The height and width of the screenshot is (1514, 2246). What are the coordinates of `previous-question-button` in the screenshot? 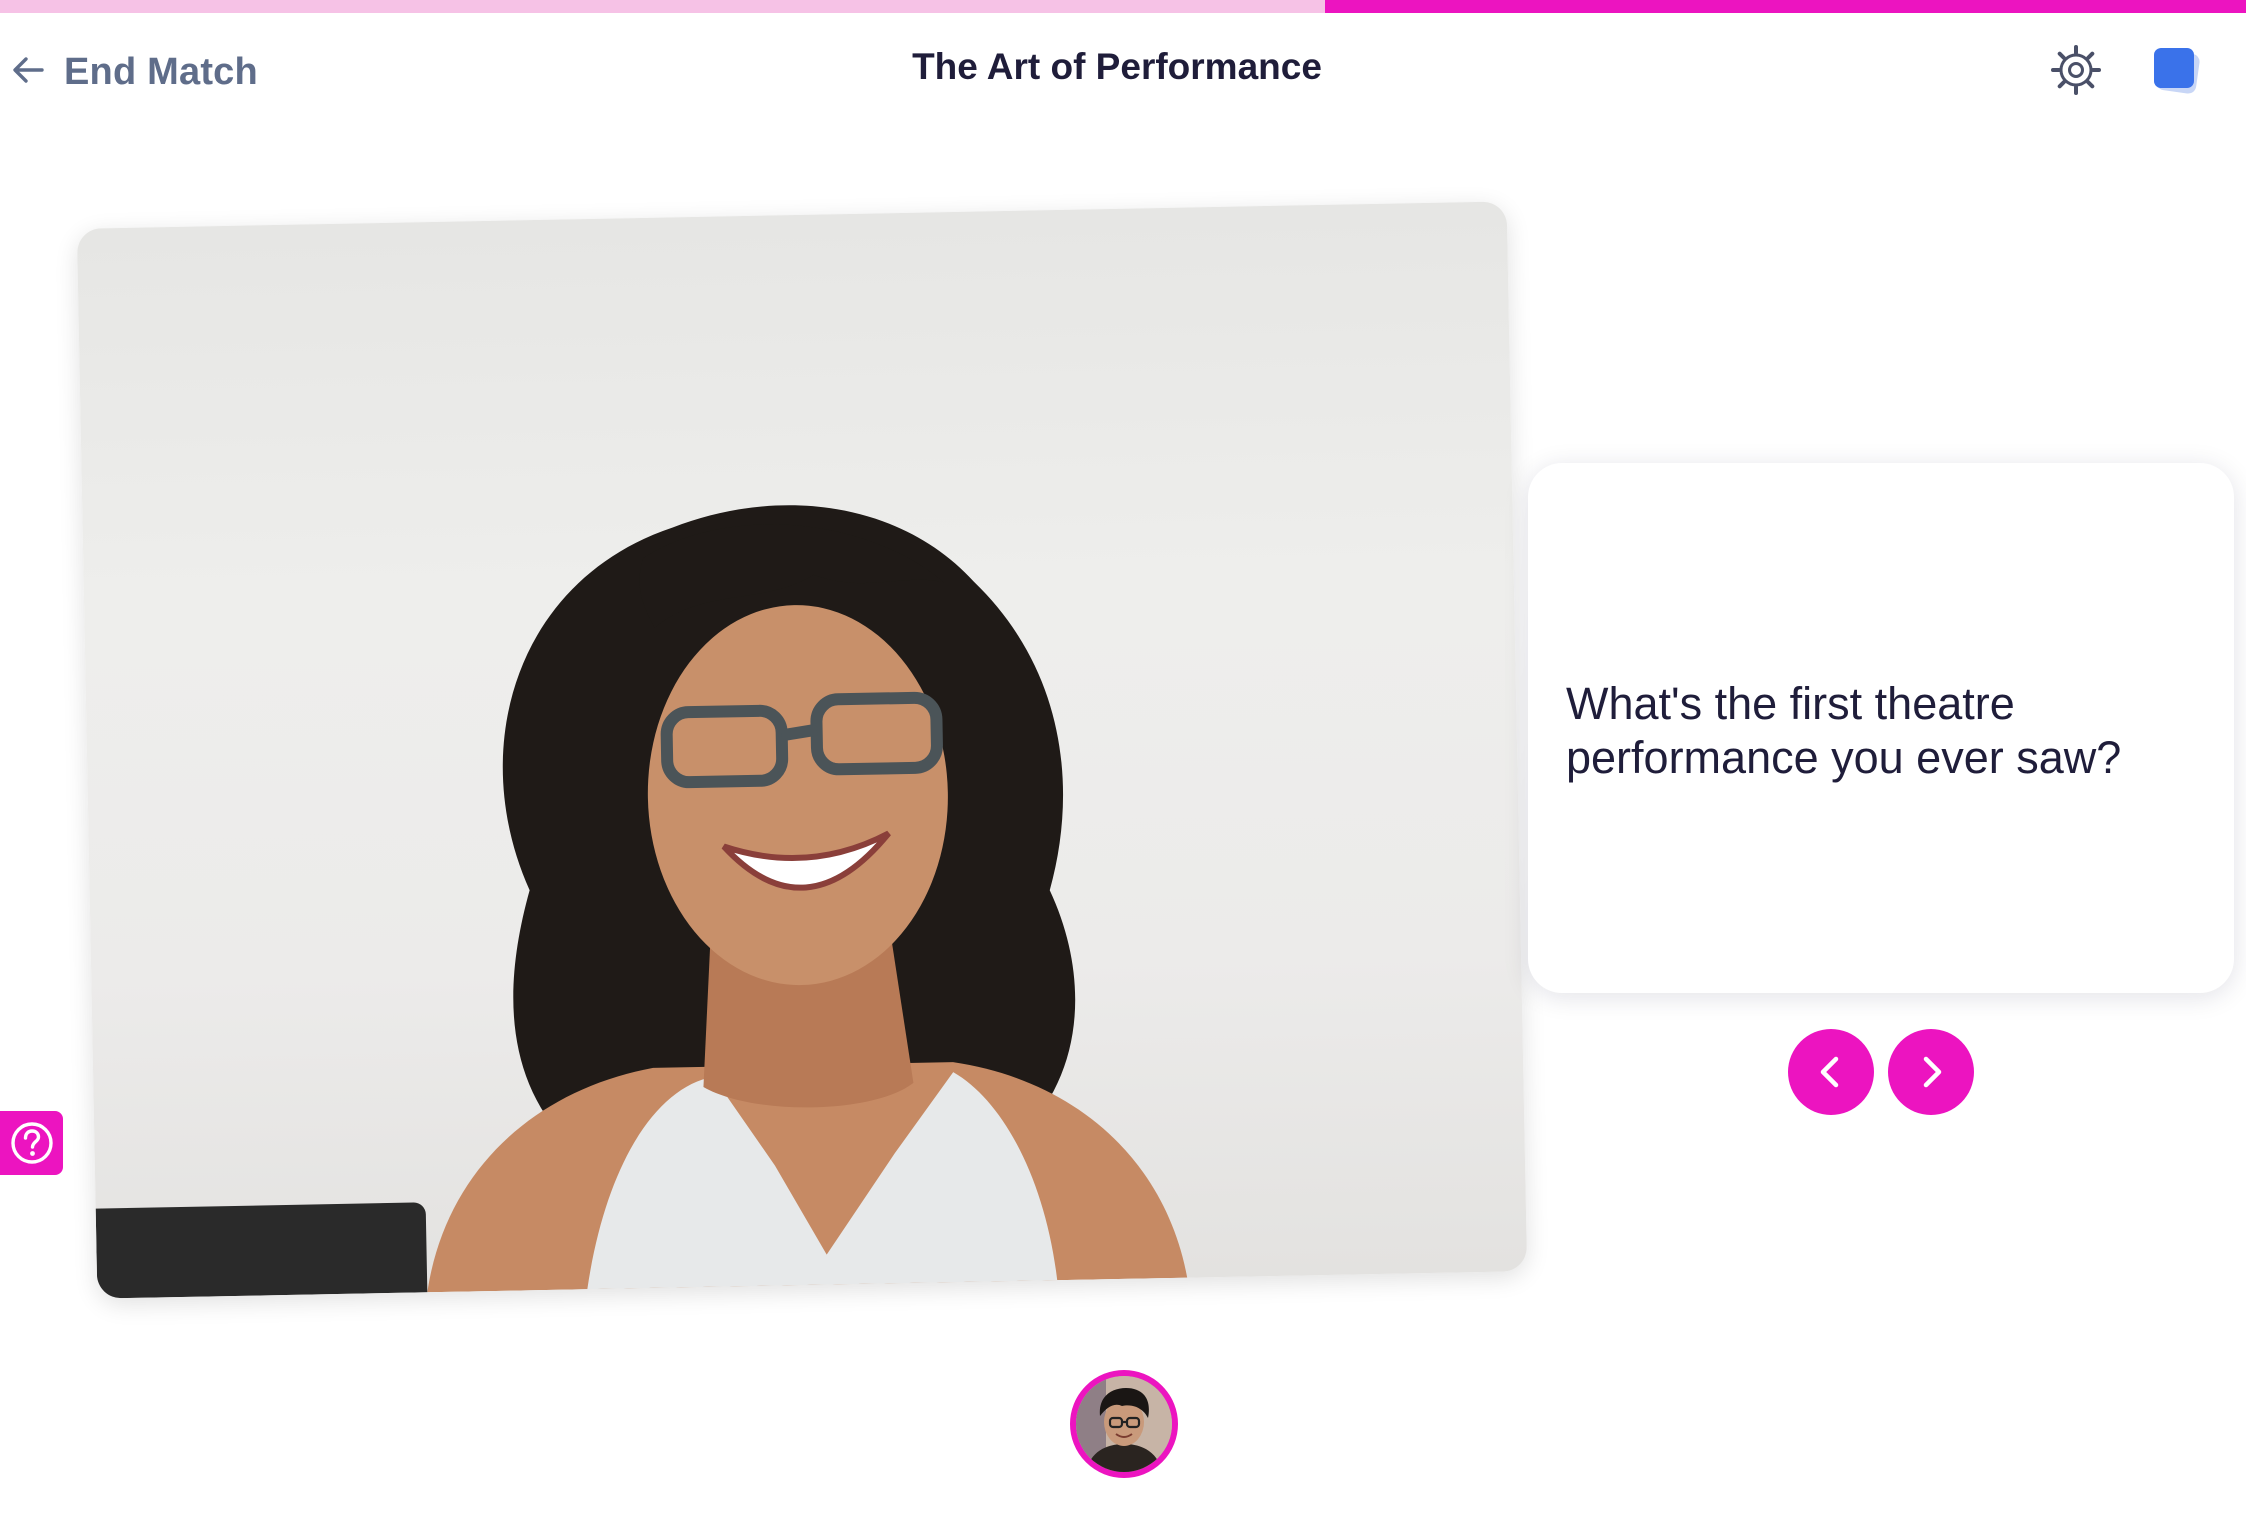 It's located at (1831, 1072).